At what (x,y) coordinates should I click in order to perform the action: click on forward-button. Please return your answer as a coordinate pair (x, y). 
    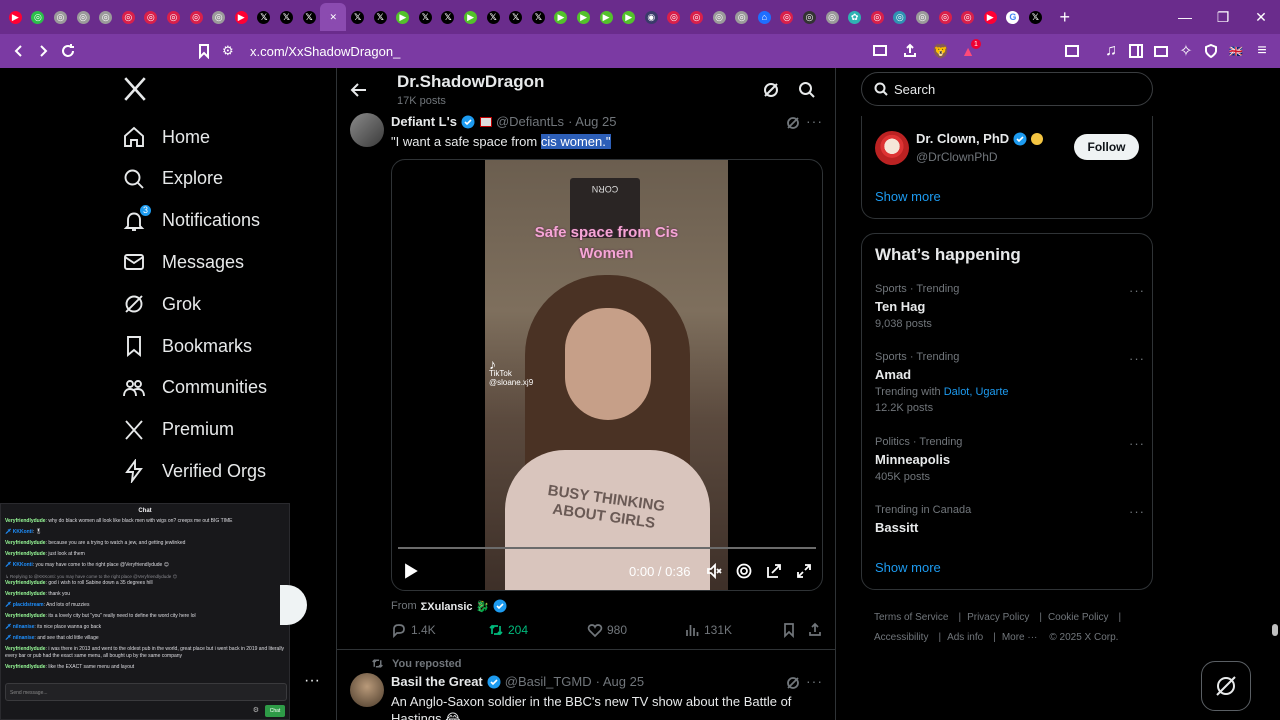
    Looking at the image, I should click on (43, 51).